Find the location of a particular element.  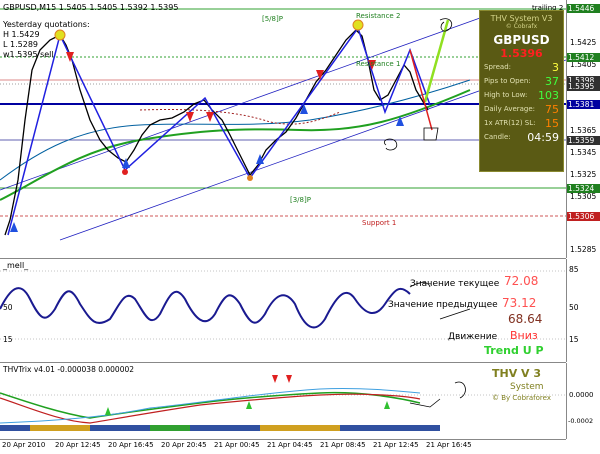

time-axis-label: 21 Apr 08:45 is located at coordinates (343, 445).